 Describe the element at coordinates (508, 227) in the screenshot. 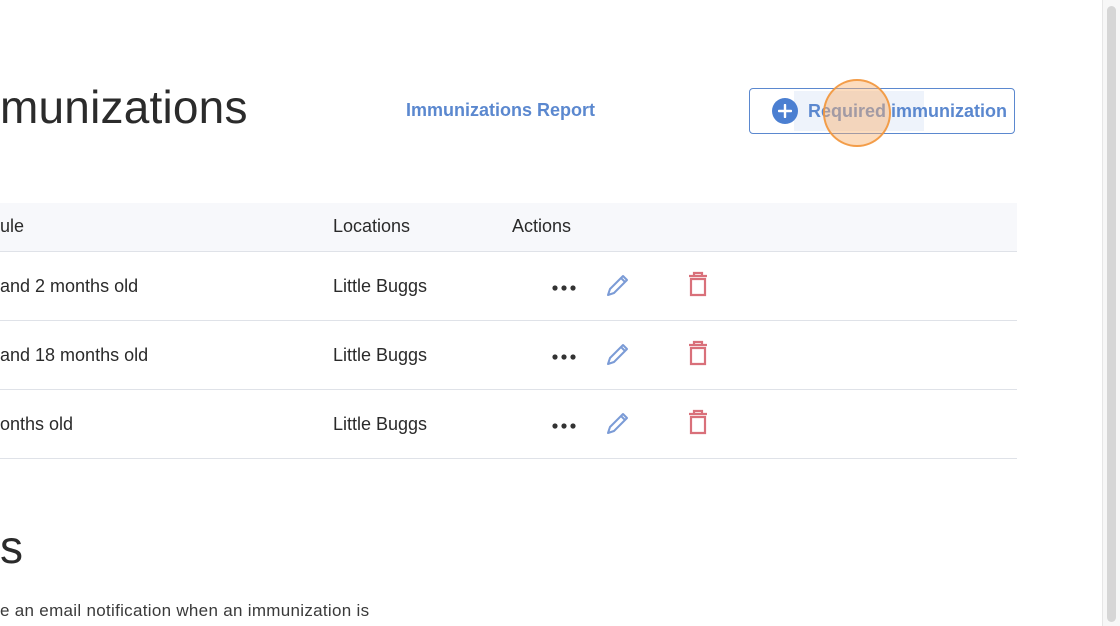

I see `table-header: ule Locations Actions` at that location.